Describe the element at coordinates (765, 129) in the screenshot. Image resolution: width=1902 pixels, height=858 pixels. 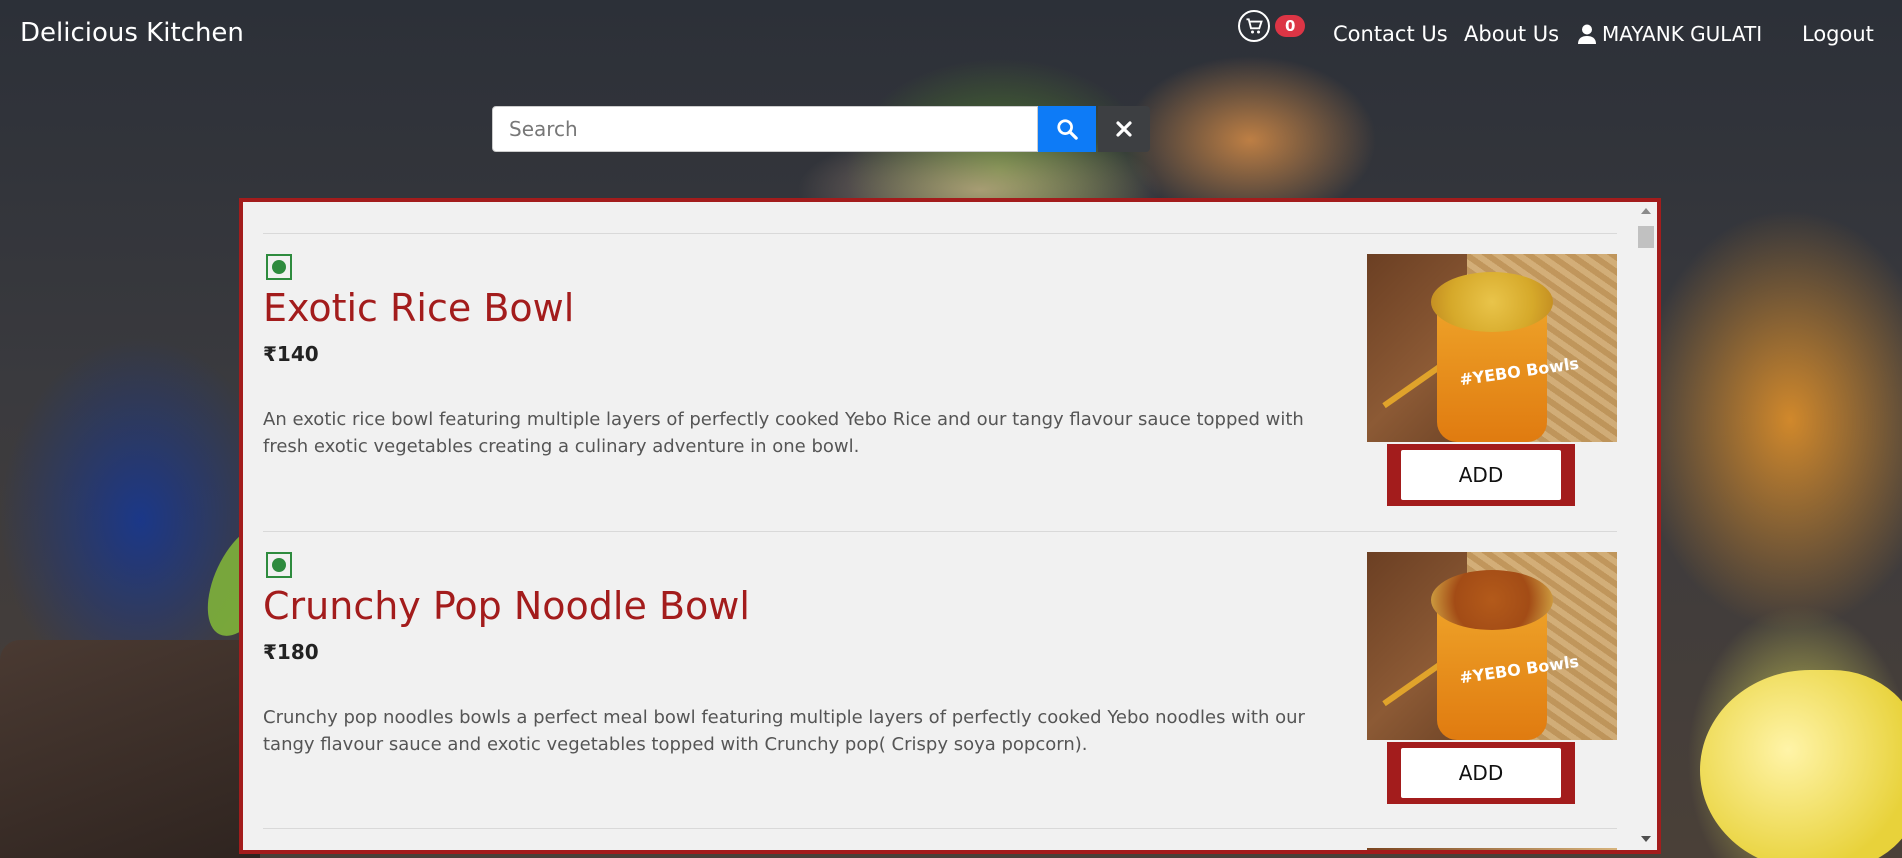
I see `search-input` at that location.